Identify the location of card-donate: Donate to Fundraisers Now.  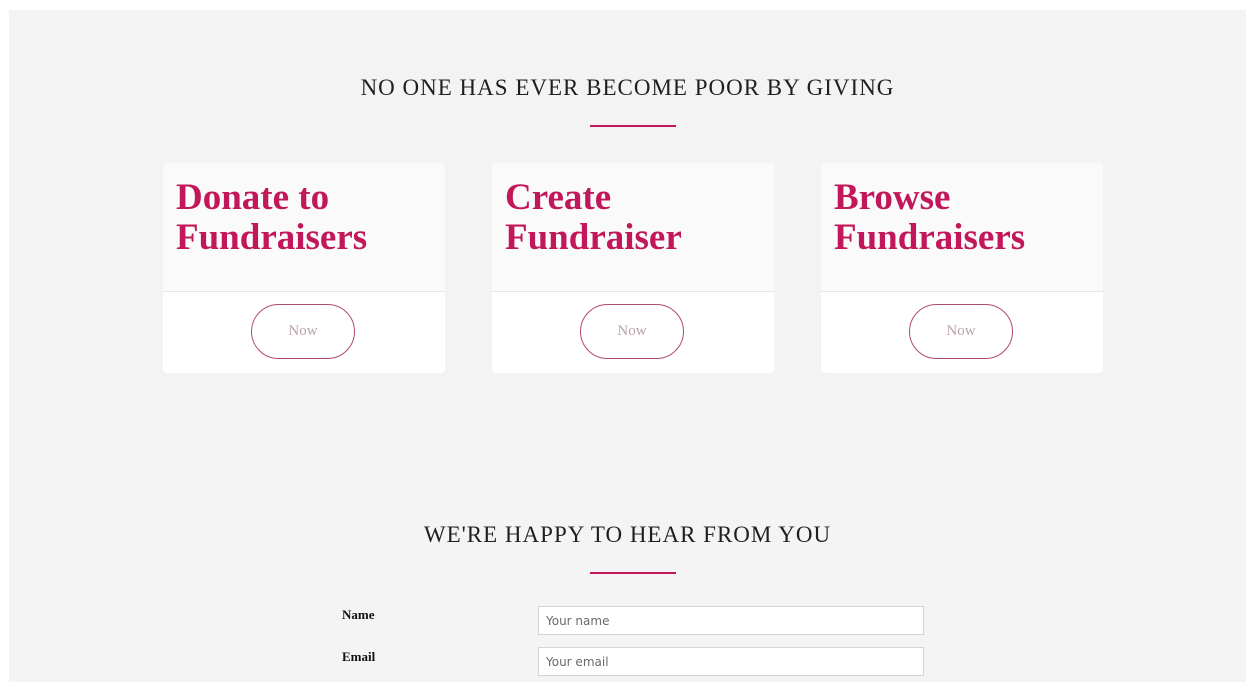
(304, 268).